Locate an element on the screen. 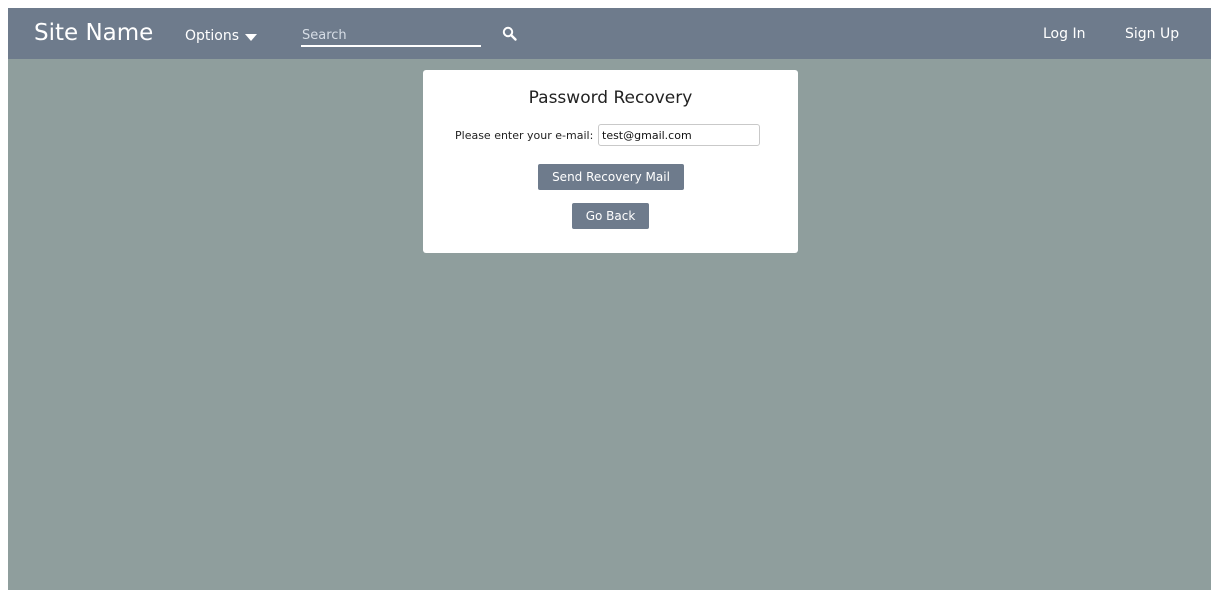 The height and width of the screenshot is (590, 1211). go-back-button: Go Back is located at coordinates (610, 216).